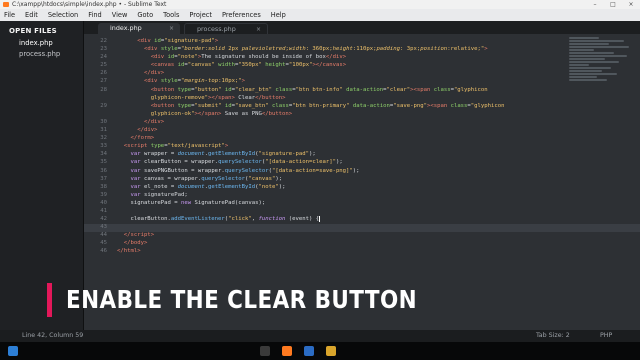 The image size is (640, 360). Describe the element at coordinates (13, 351) in the screenshot. I see `start-icon` at that location.